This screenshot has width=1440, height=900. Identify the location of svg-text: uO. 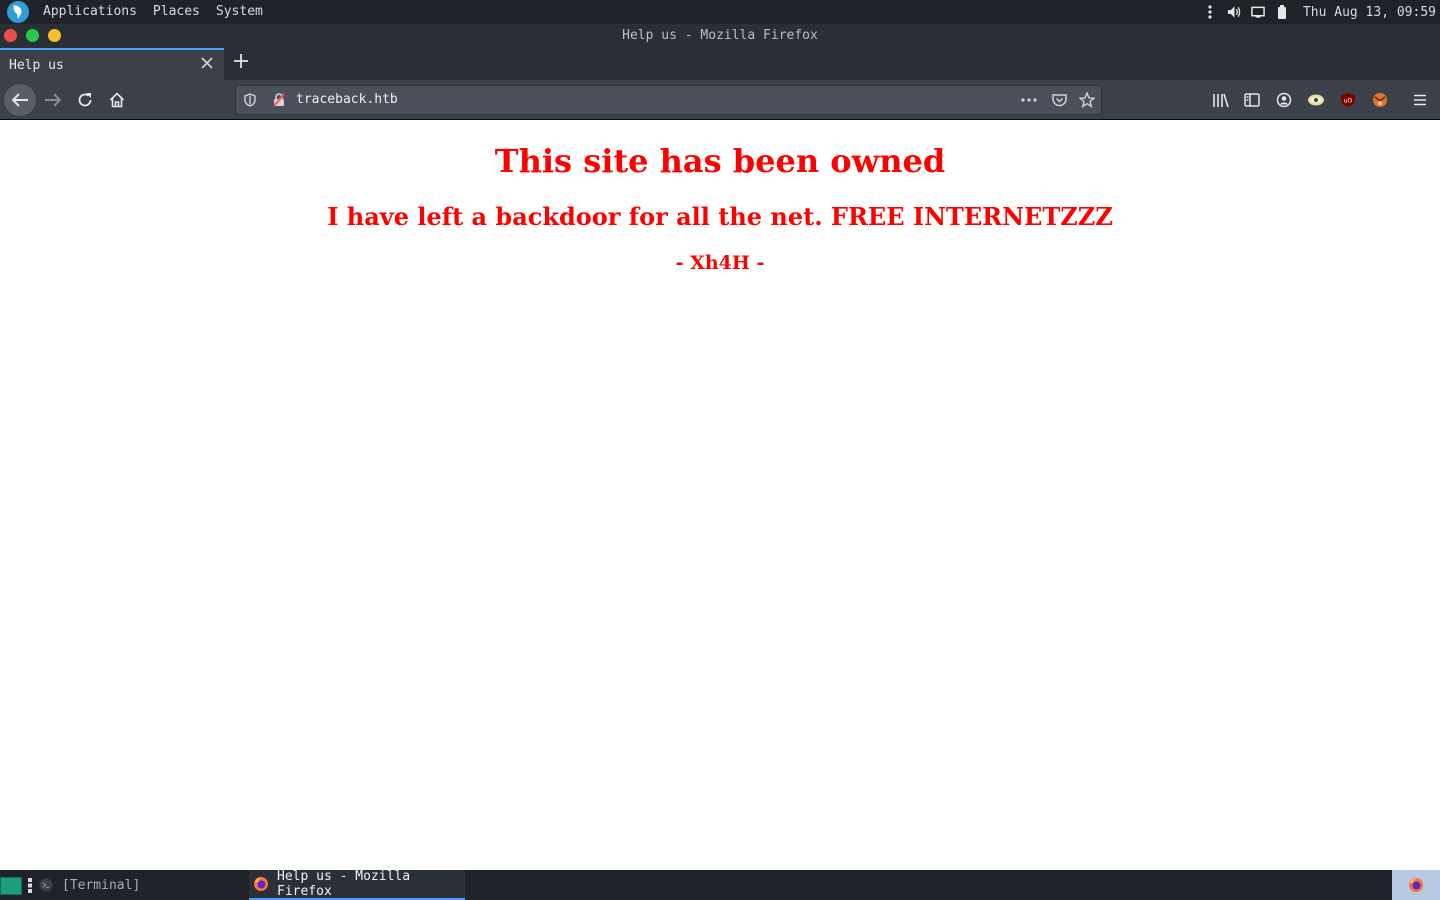
(1348, 101).